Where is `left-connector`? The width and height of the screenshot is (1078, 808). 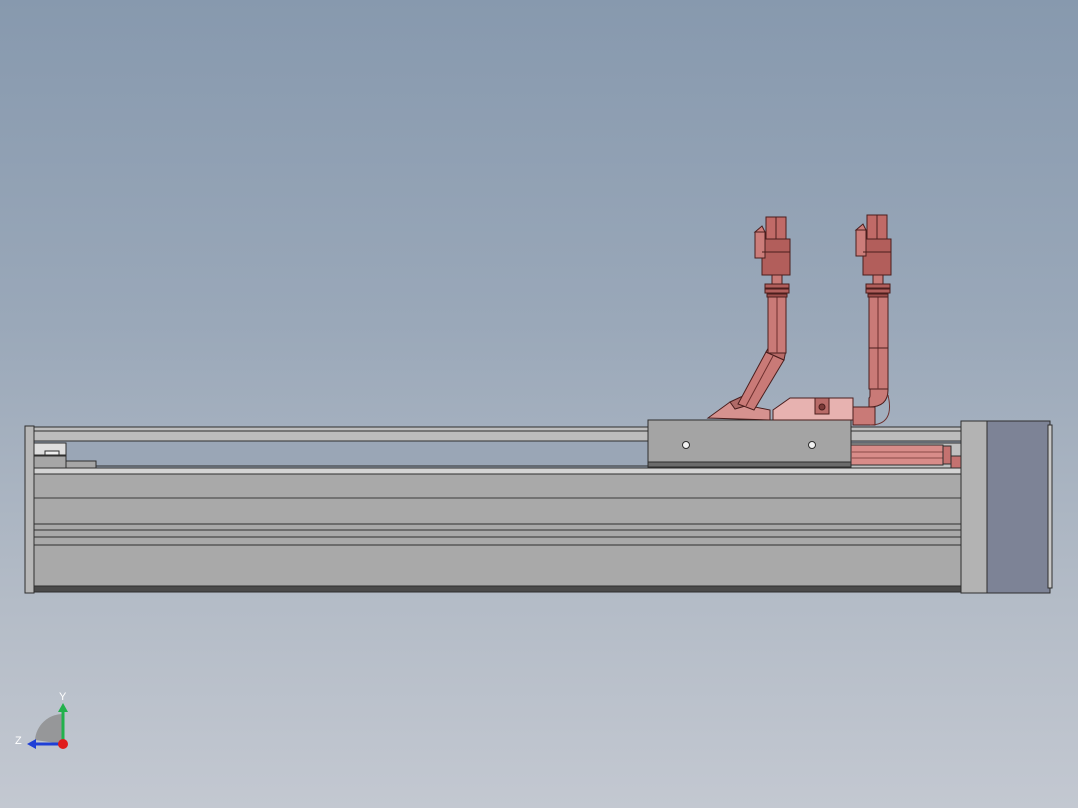
left-connector is located at coordinates (772, 246).